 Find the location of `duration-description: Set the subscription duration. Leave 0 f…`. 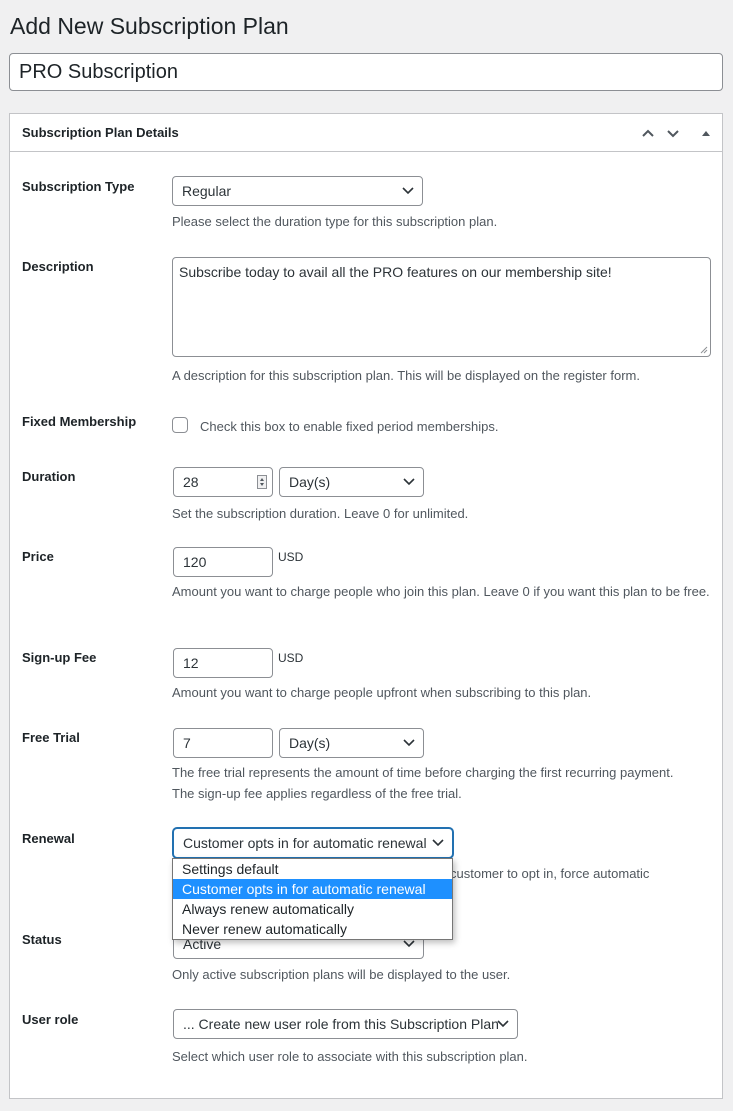

duration-description: Set the subscription duration. Leave 0 f… is located at coordinates (320, 513).